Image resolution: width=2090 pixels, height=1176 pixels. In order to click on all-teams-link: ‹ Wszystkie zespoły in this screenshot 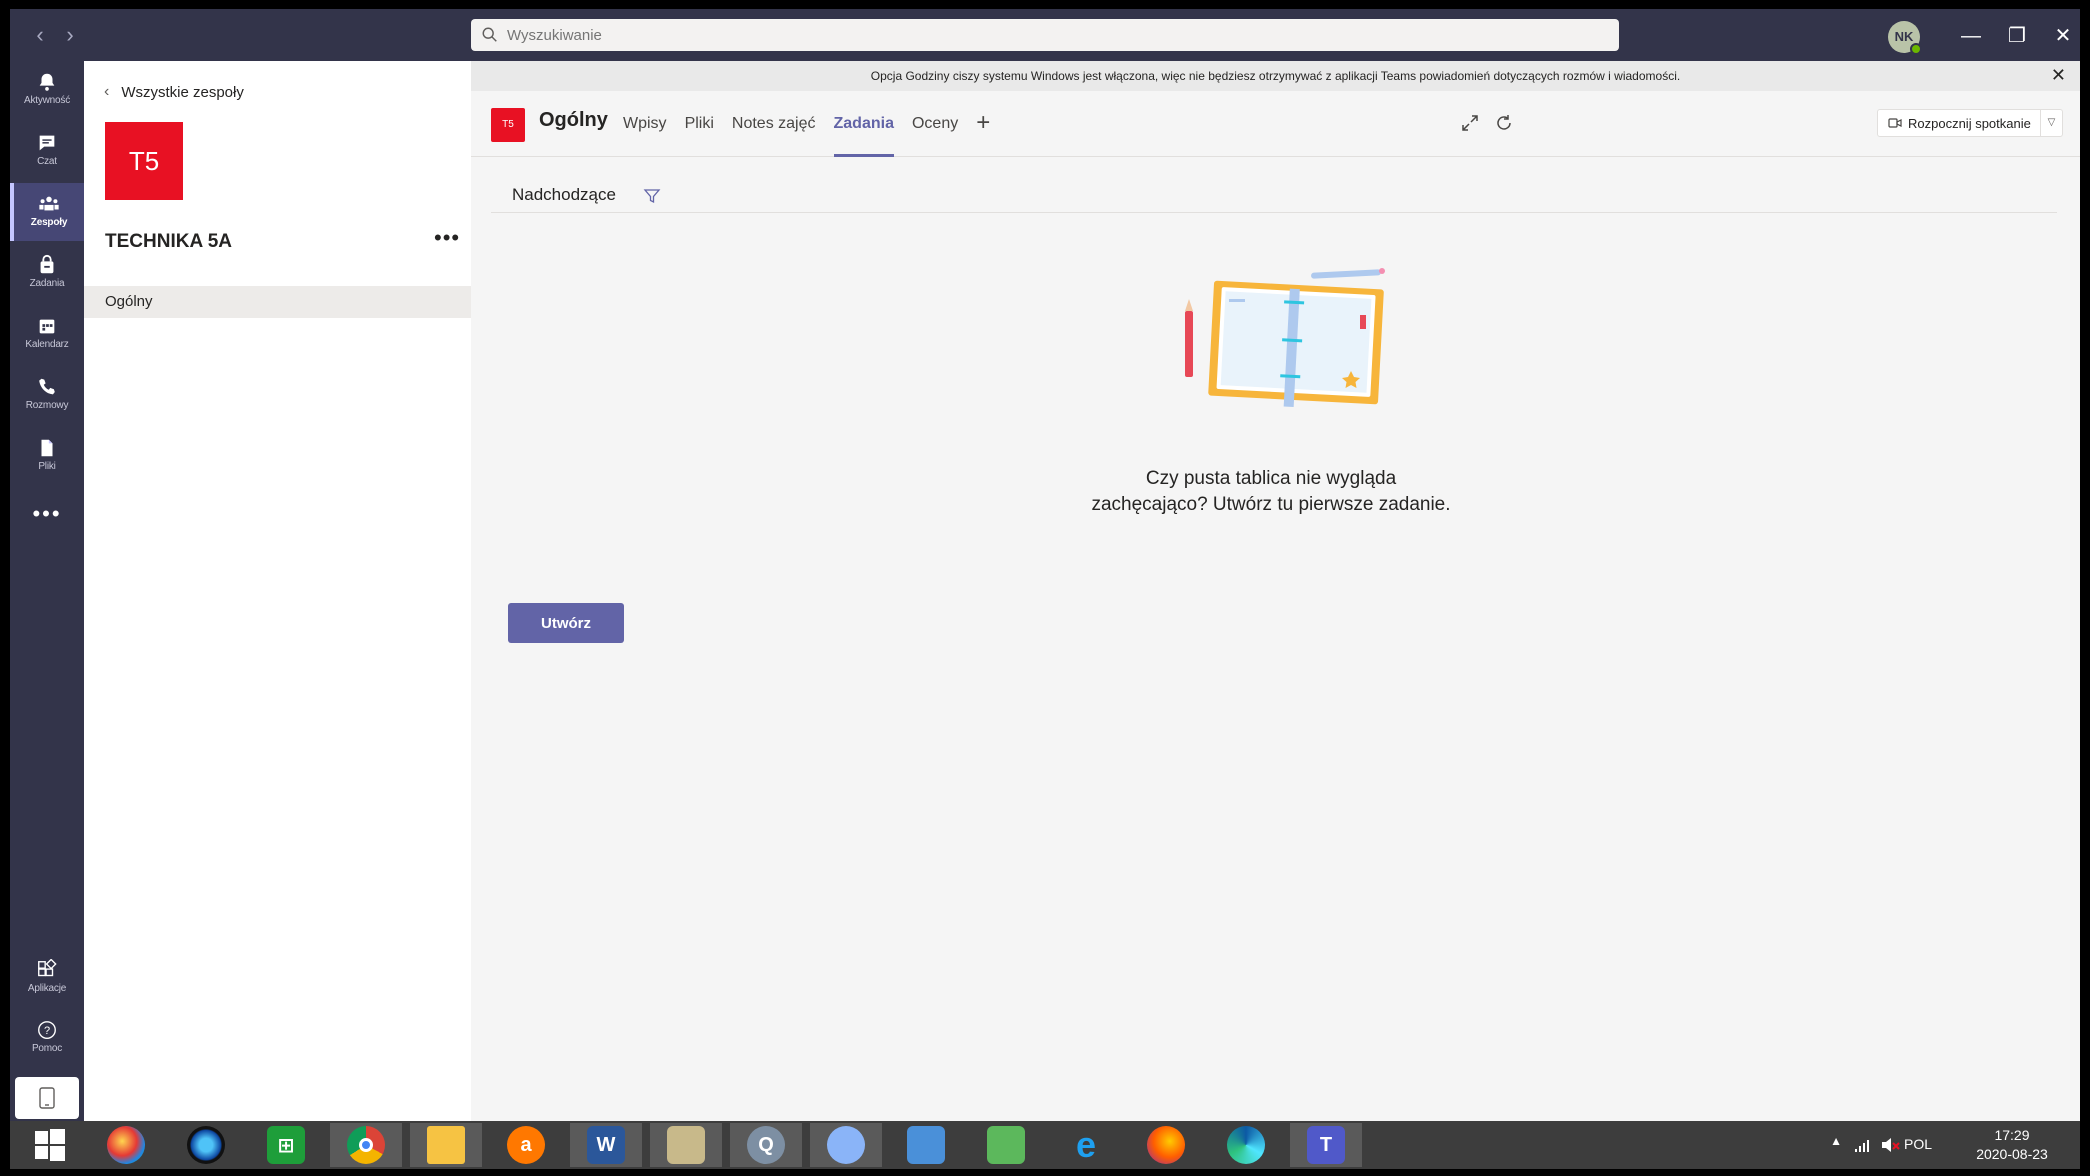, I will do `click(174, 92)`.